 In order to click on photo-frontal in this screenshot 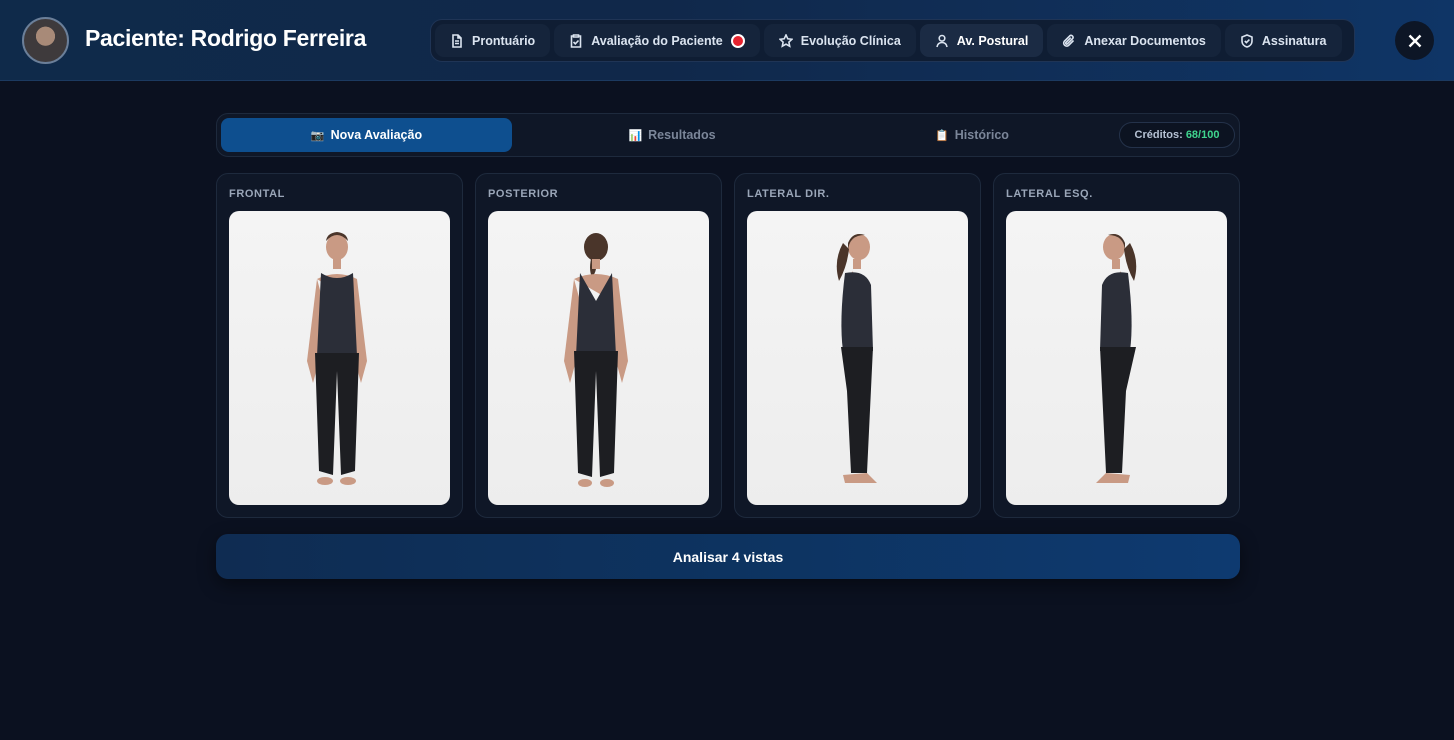, I will do `click(339, 358)`.